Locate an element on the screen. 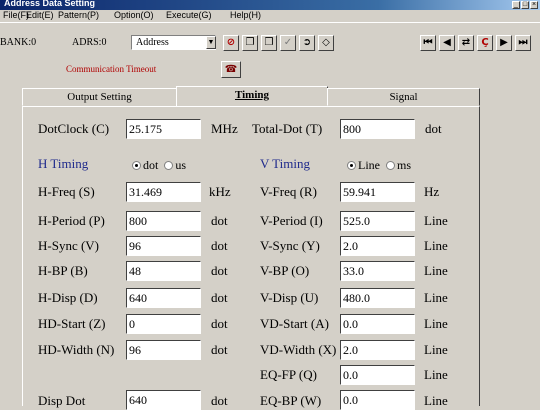 The width and height of the screenshot is (540, 410). h-freq-input: 31.469 is located at coordinates (163, 192).